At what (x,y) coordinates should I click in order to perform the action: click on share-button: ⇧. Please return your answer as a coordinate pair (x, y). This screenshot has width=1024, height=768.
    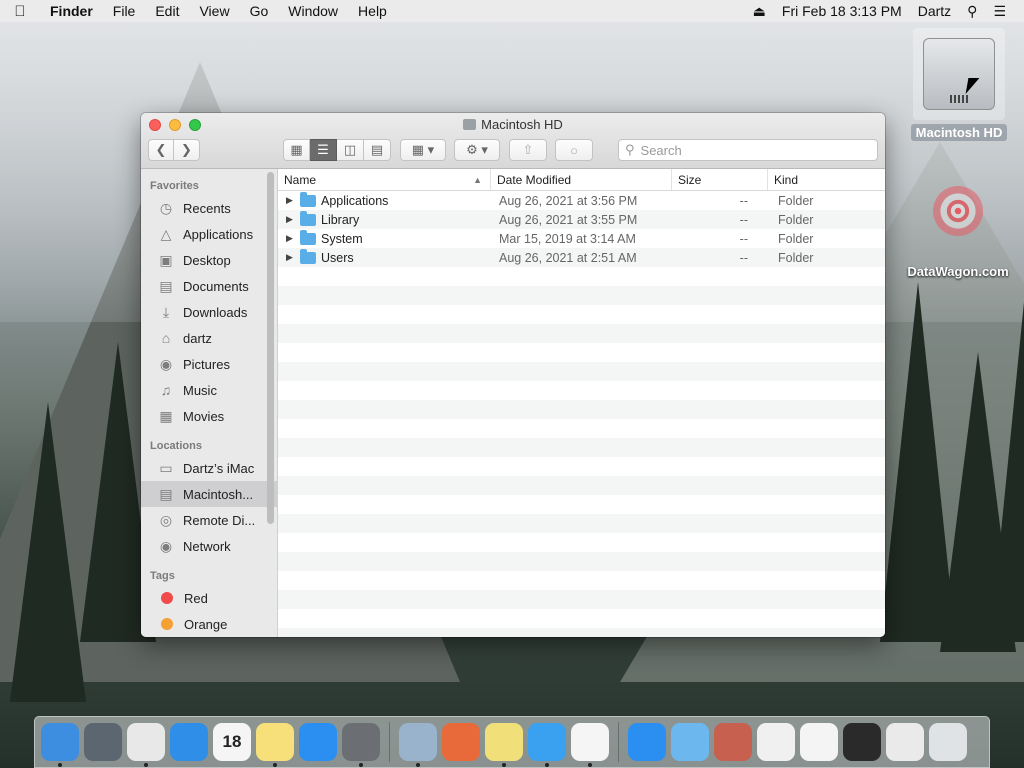
    Looking at the image, I should click on (528, 150).